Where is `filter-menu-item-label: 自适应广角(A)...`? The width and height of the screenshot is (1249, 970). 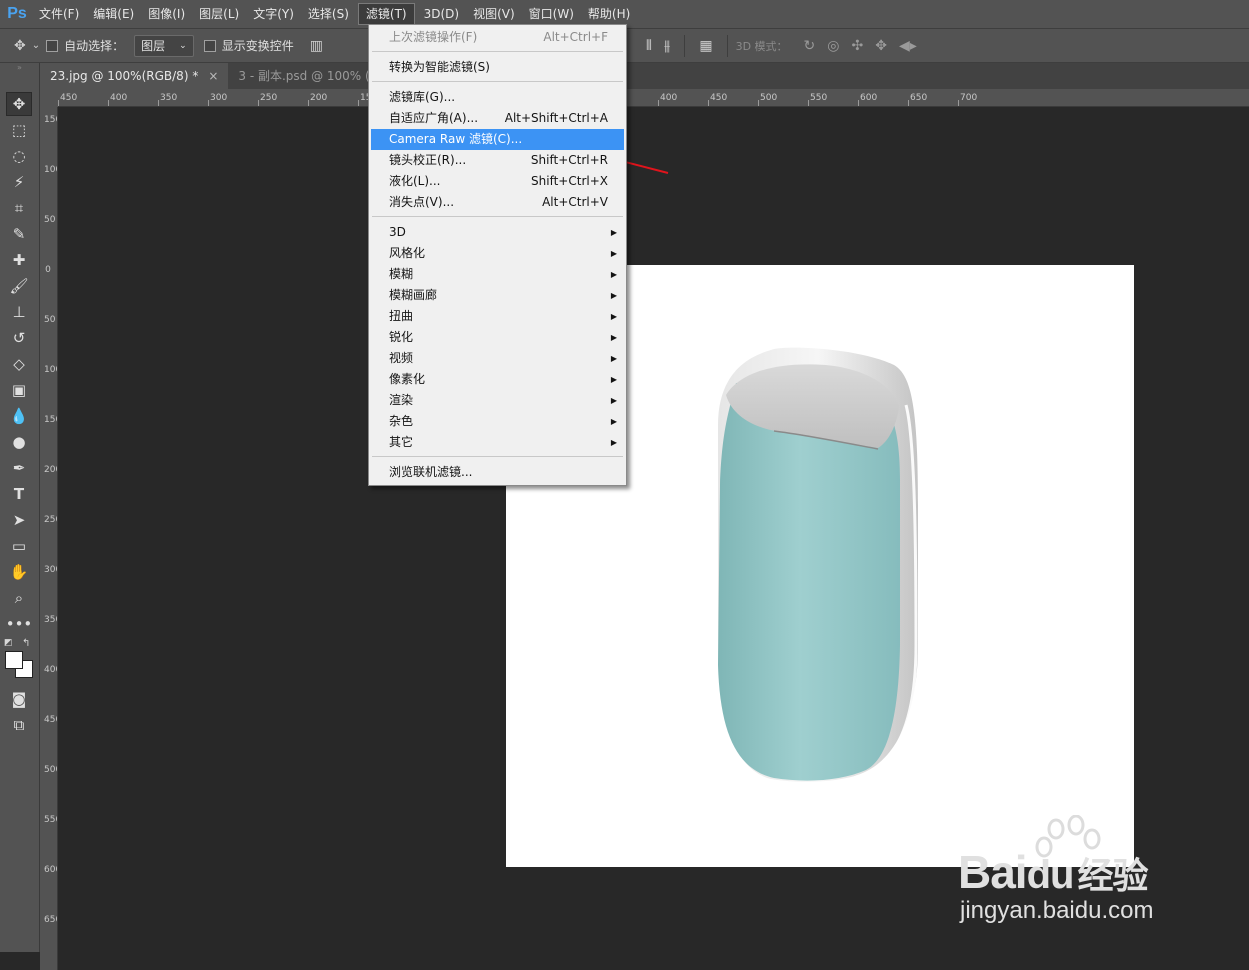
filter-menu-item-label: 自适应广角(A)... is located at coordinates (434, 118).